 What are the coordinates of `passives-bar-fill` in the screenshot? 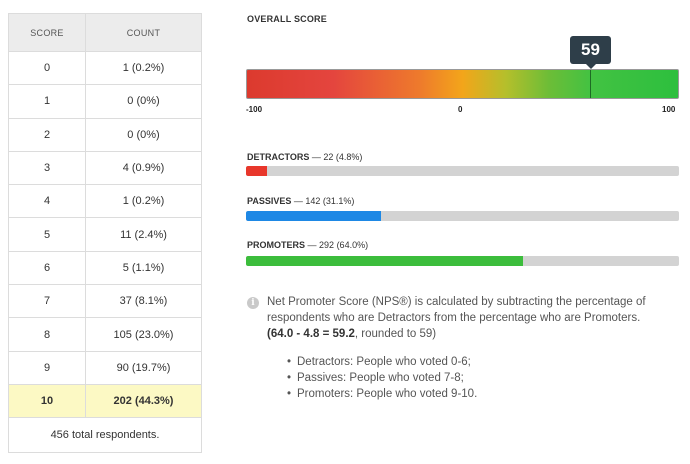 It's located at (313, 216).